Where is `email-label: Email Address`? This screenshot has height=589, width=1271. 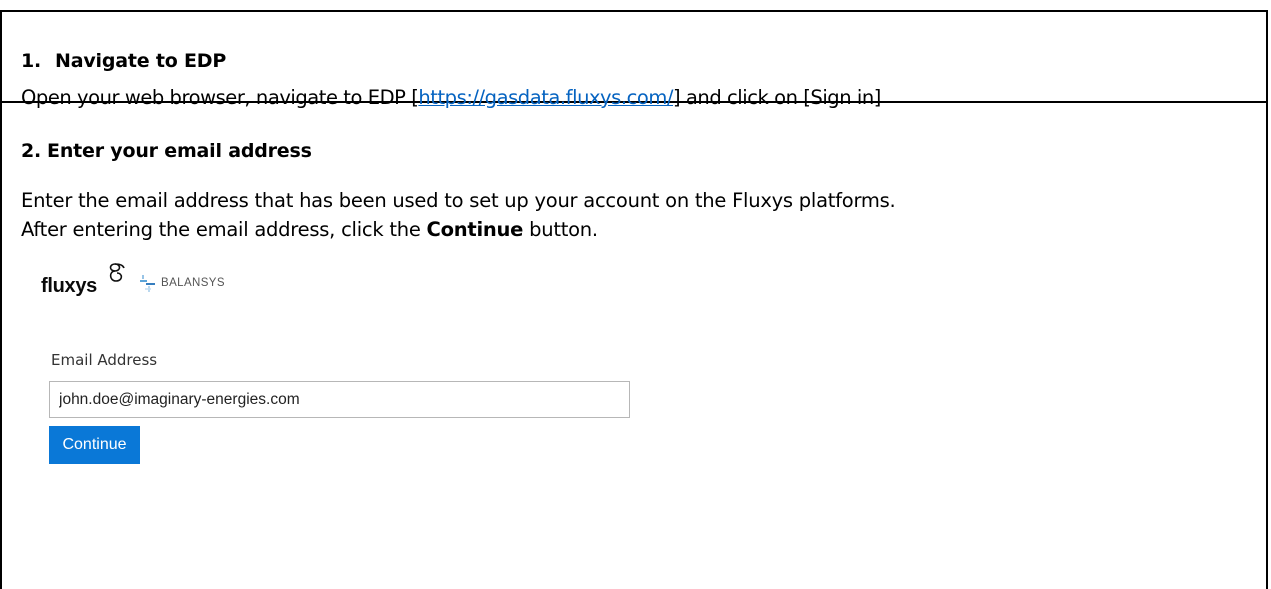
email-label: Email Address is located at coordinates (104, 360).